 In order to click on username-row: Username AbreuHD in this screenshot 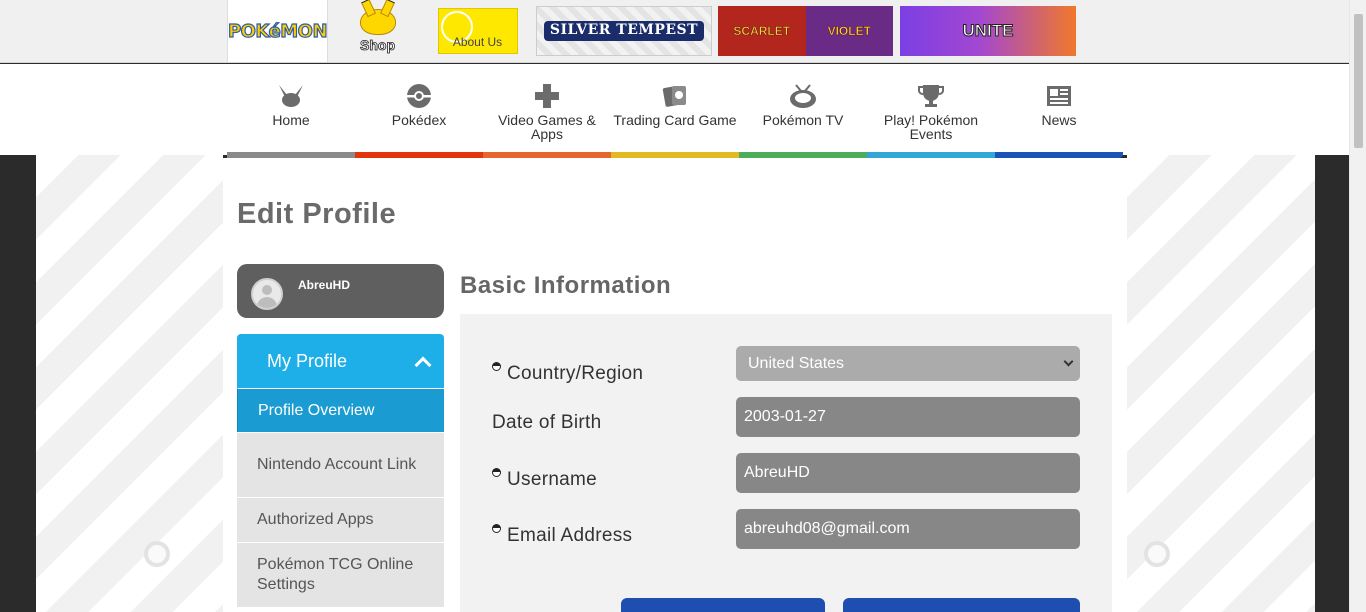, I will do `click(786, 473)`.